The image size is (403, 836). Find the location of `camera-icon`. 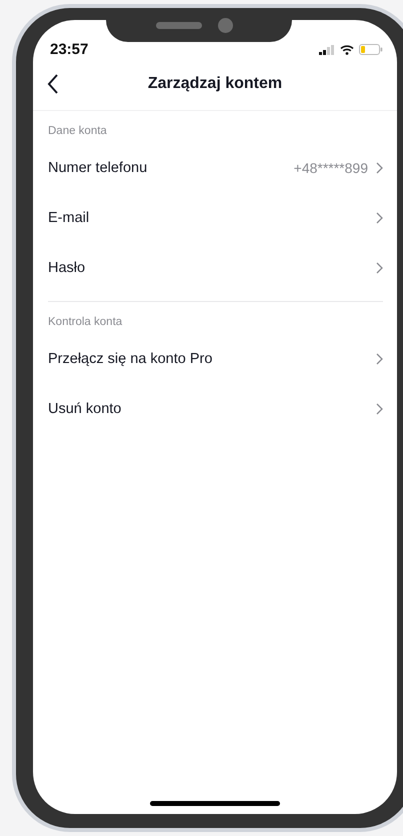

camera-icon is located at coordinates (225, 25).